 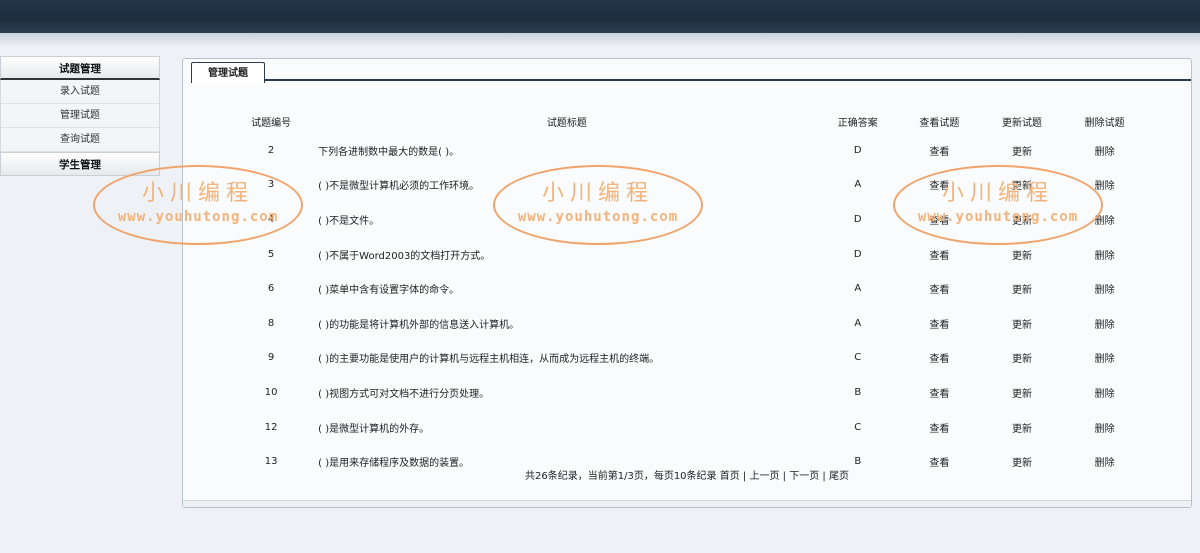 I want to click on panel-footer-bar, so click(x=687, y=503).